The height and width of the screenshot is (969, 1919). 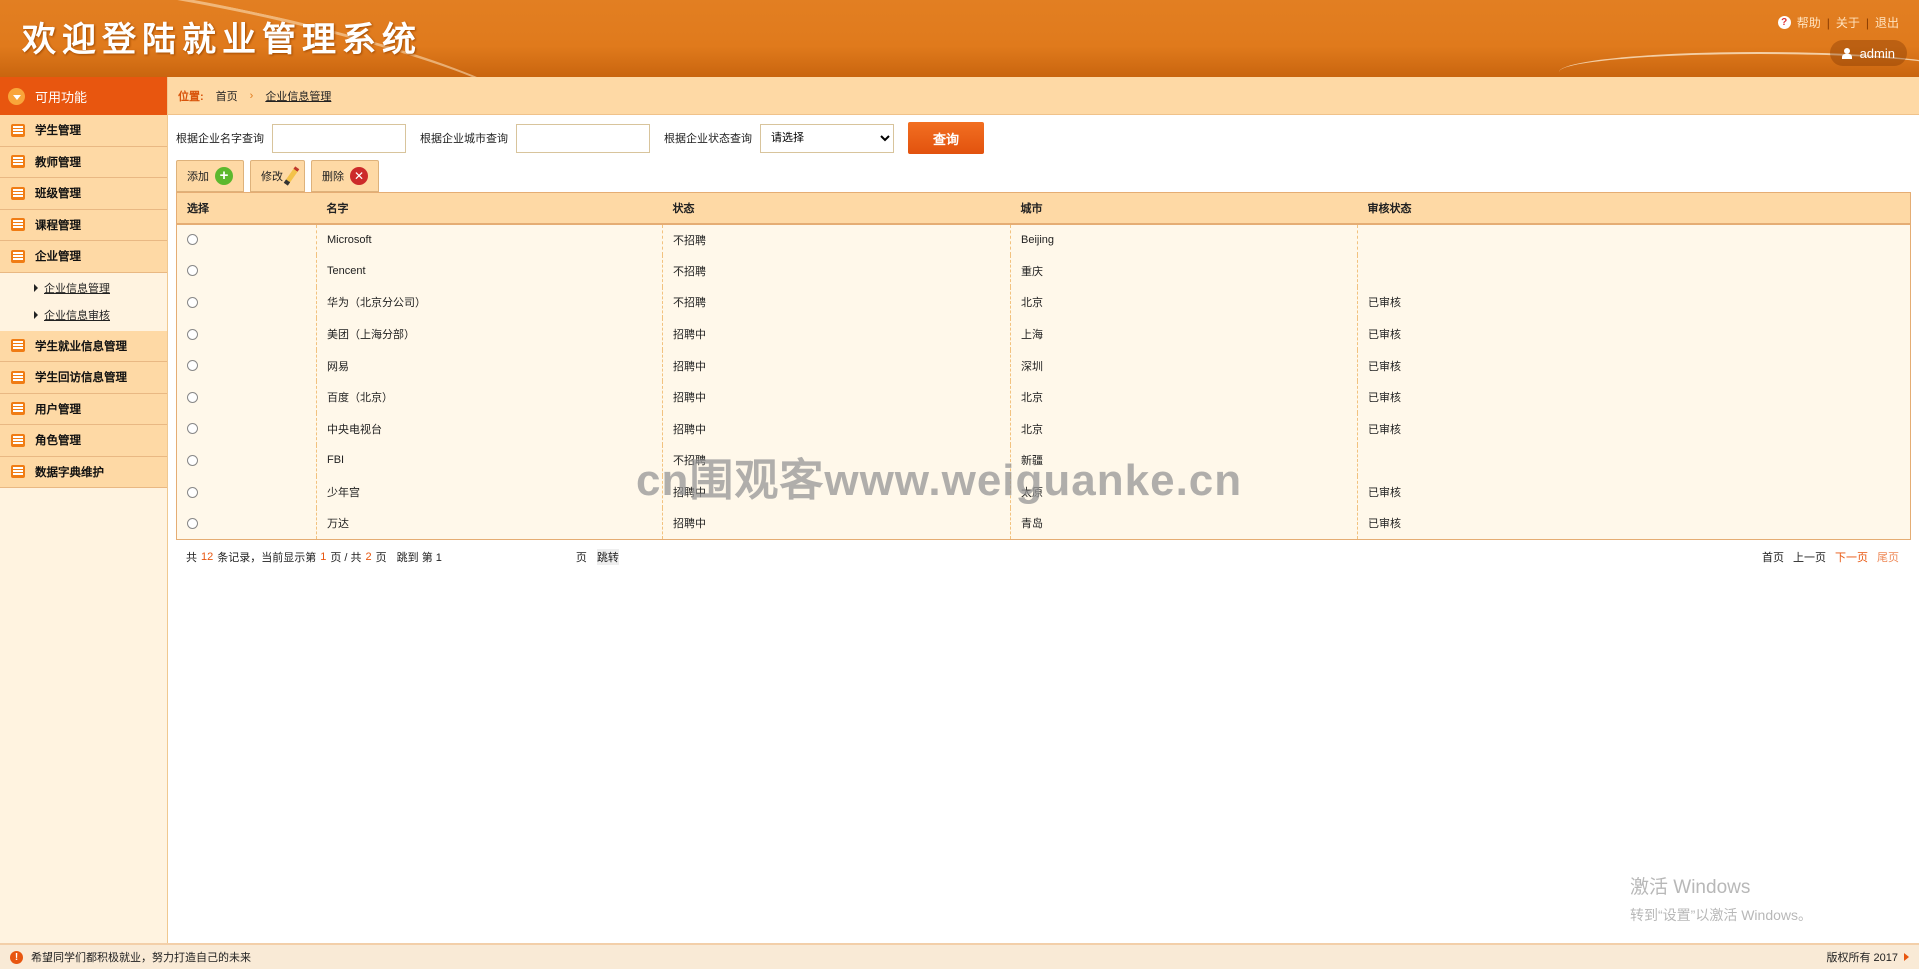 I want to click on table-row: 万达 招聘中 青岛 已审核, so click(x=1044, y=523).